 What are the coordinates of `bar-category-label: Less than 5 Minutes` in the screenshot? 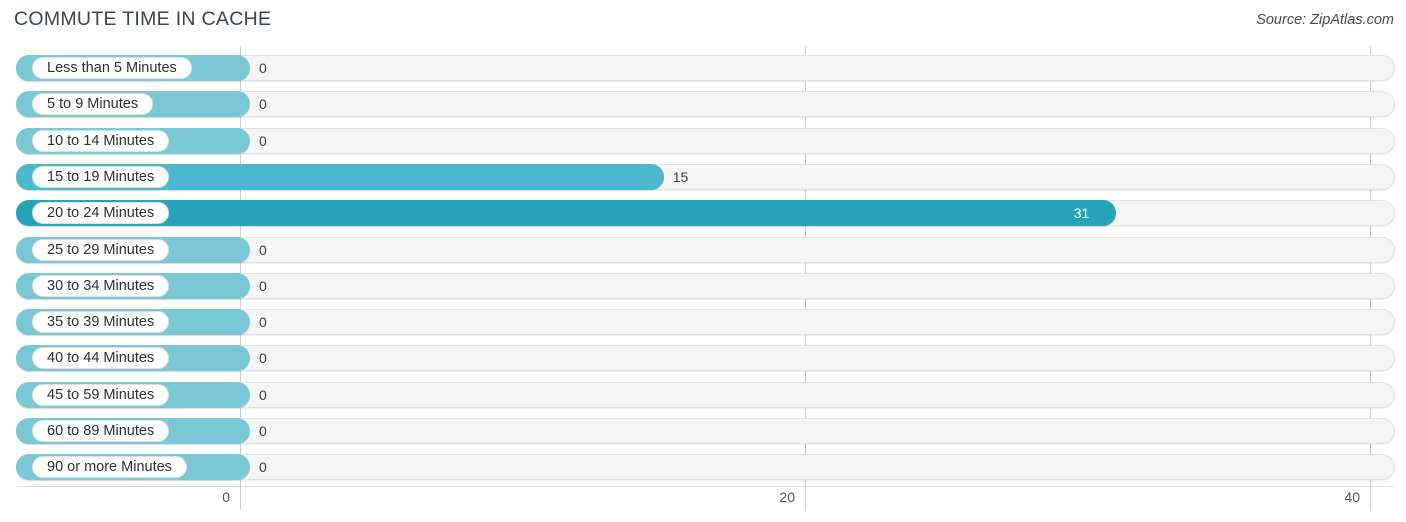 It's located at (112, 68).